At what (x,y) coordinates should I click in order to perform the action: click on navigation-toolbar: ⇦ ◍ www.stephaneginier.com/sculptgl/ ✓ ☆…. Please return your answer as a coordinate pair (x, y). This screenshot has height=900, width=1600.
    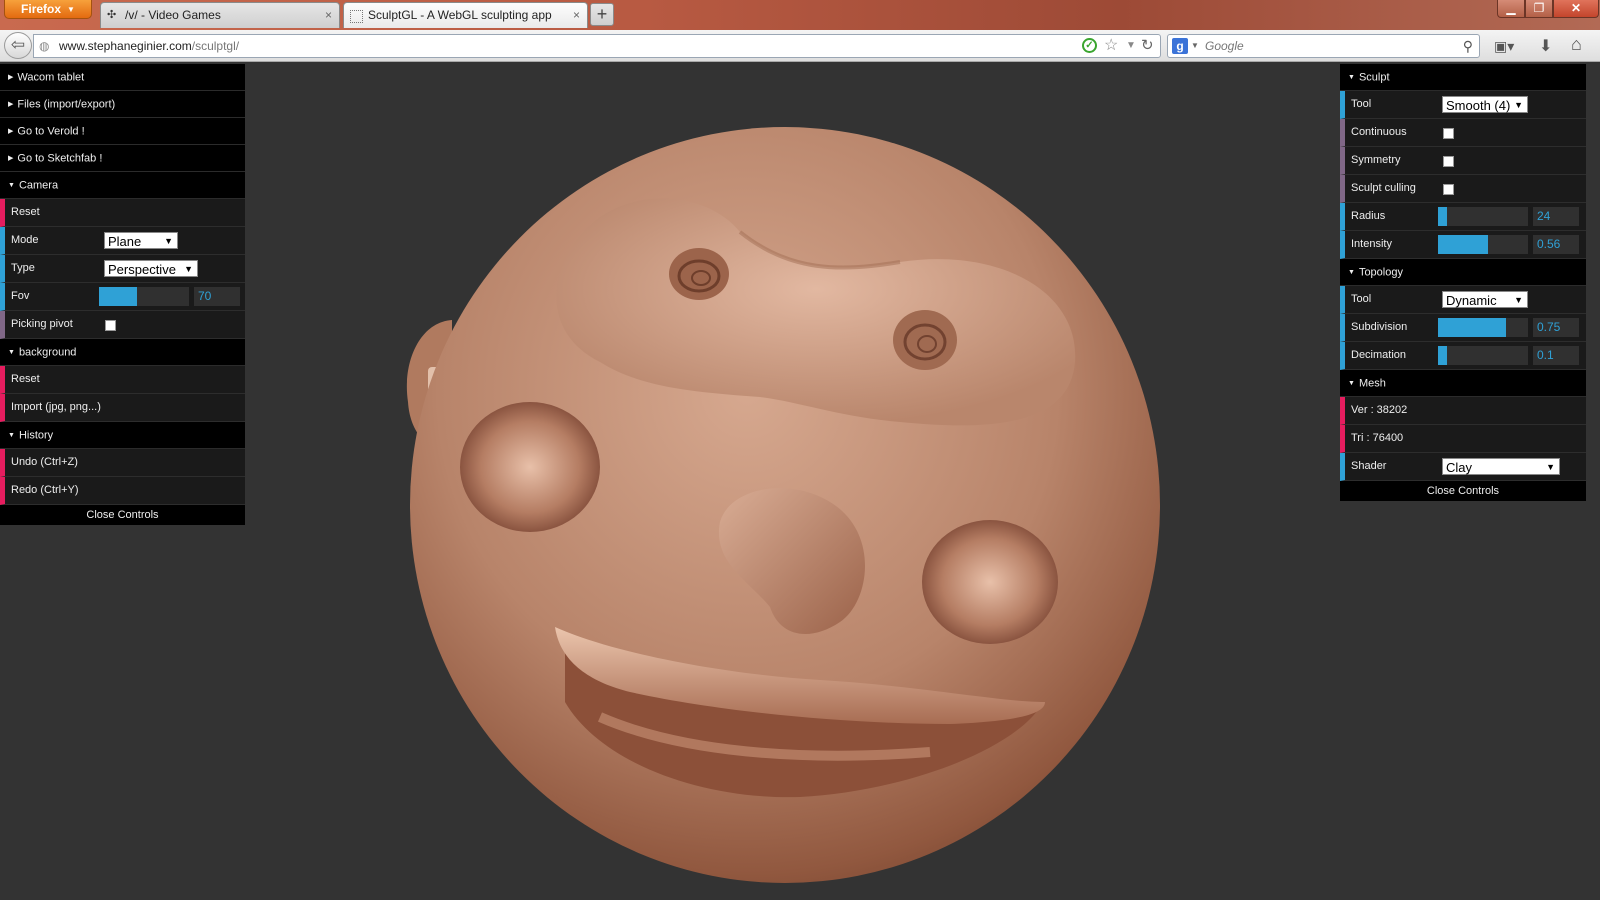
    Looking at the image, I should click on (800, 46).